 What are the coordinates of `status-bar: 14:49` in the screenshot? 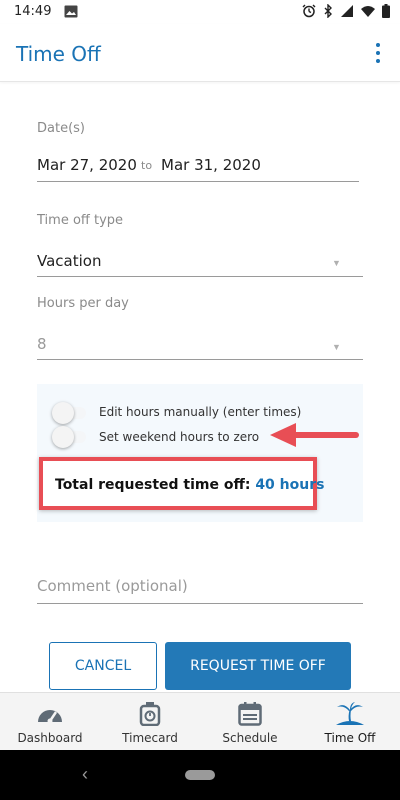 It's located at (200, 12).